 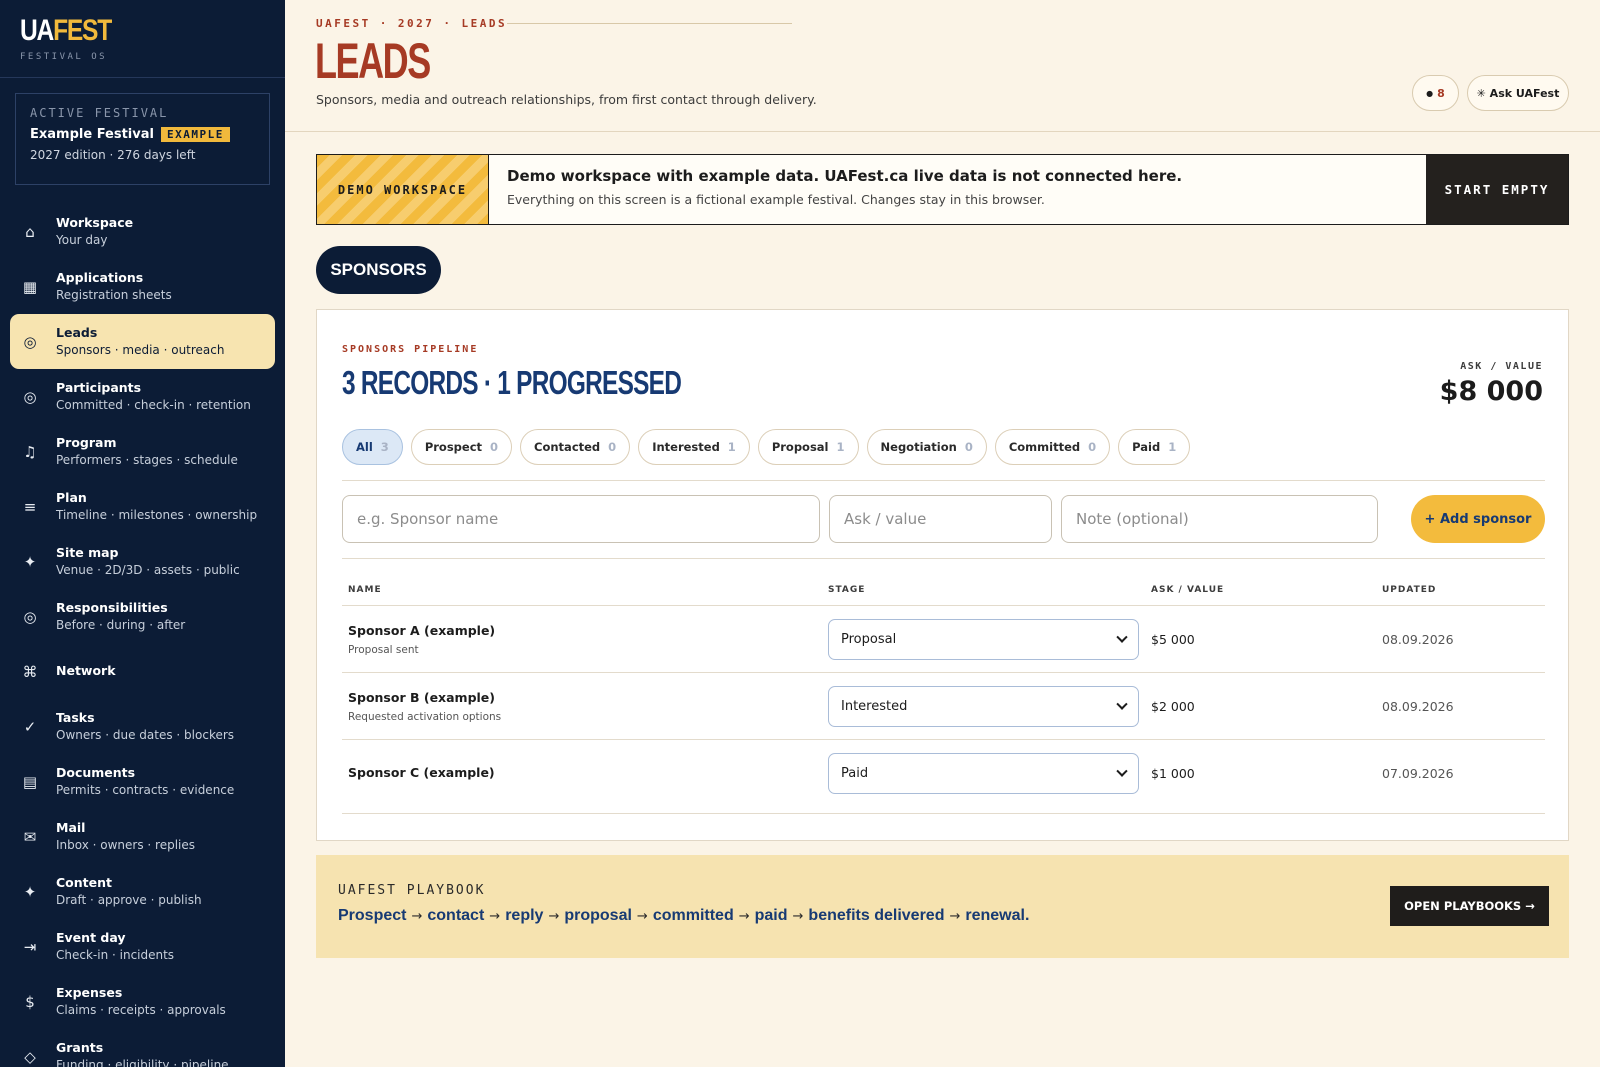 I want to click on ask-value-input, so click(x=940, y=519).